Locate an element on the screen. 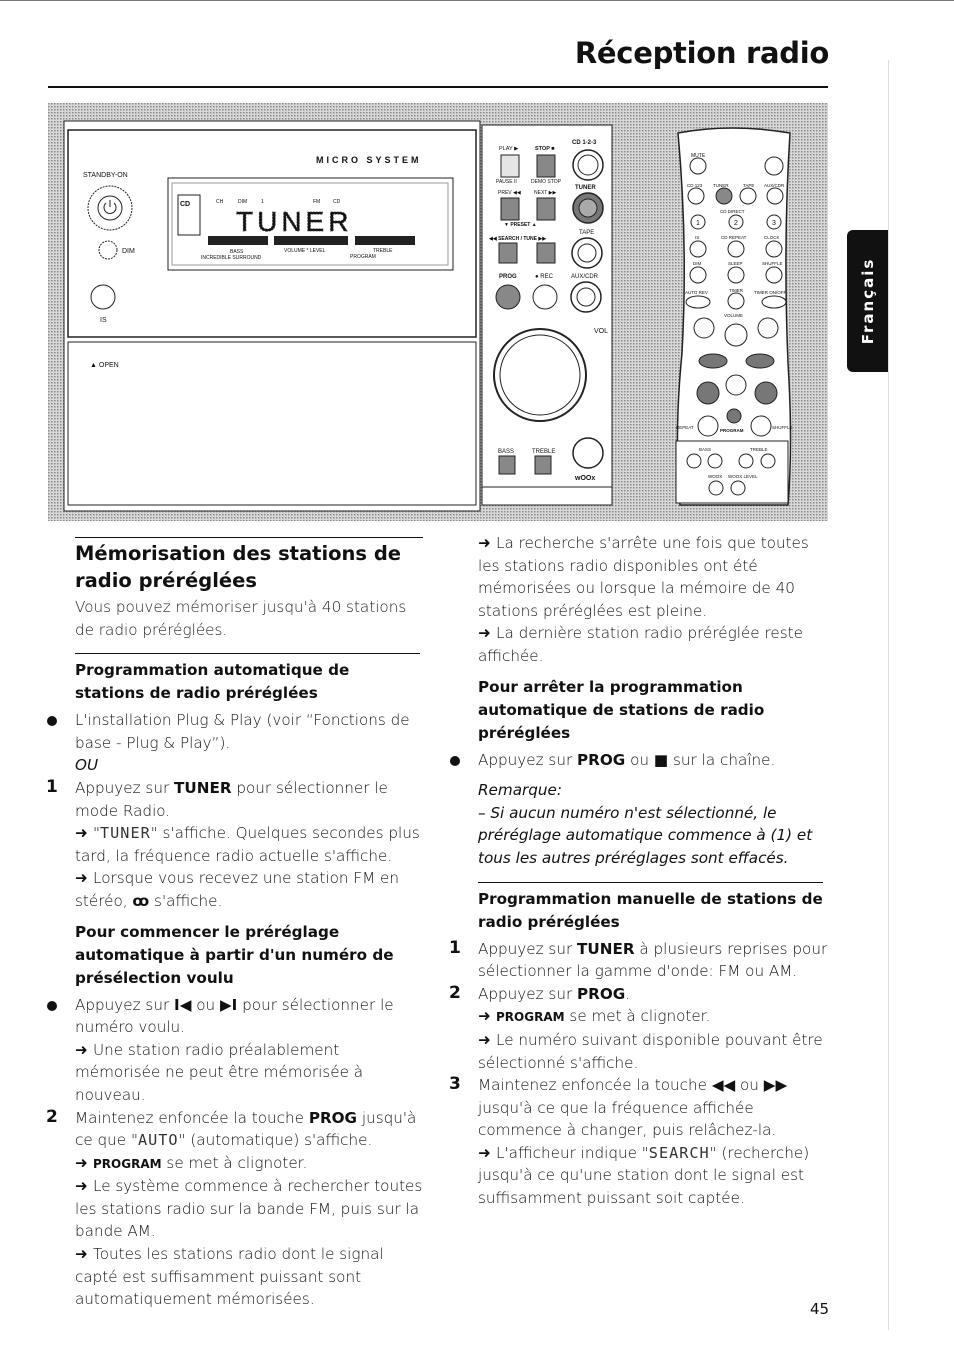  device-label: REPEAT is located at coordinates (685, 427).